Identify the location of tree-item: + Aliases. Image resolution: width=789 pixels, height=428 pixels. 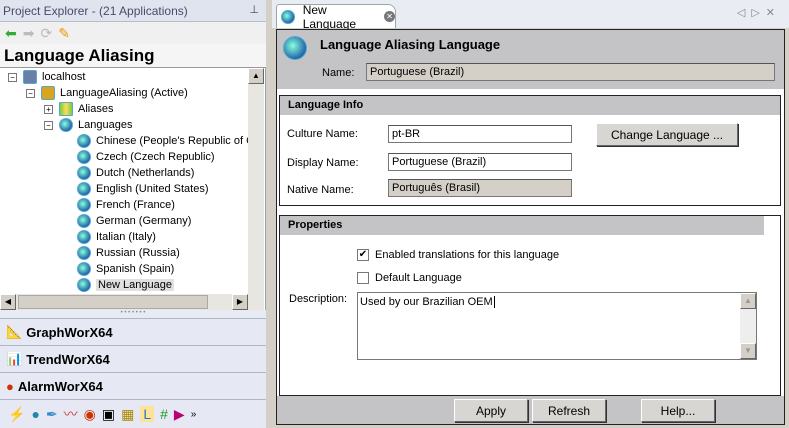
(78, 109).